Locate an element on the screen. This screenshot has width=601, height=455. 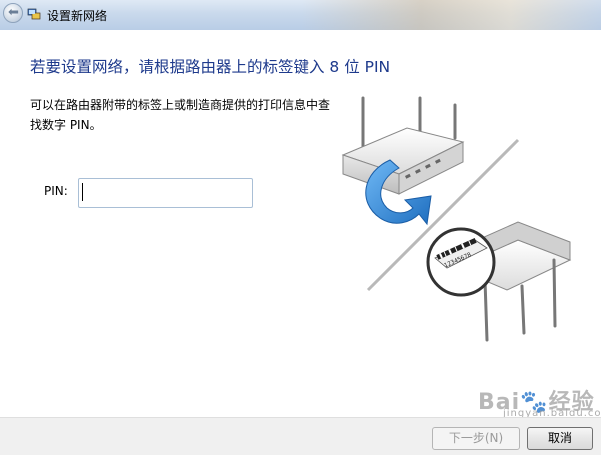
dialog-footer: 下一步(N) 取消 is located at coordinates (300, 436).